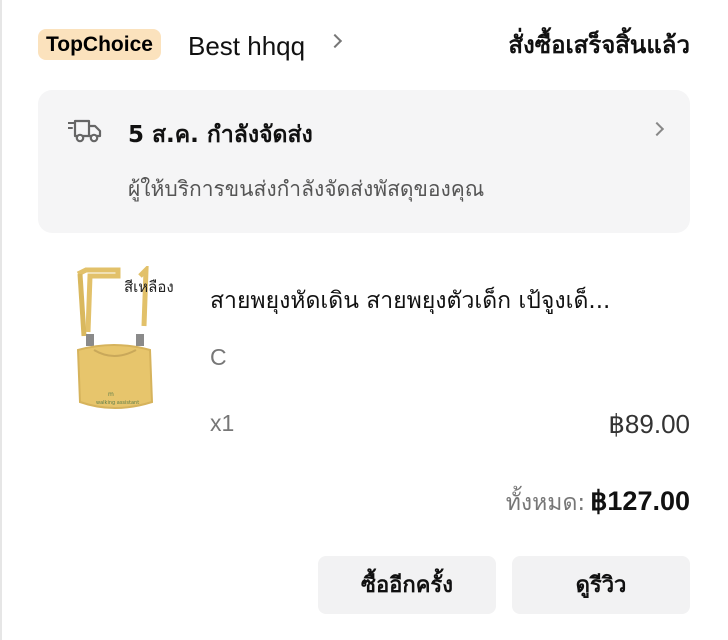 This screenshot has width=728, height=640. I want to click on delivery-title: 5 ส.ค. กำลังจัดส่ง, so click(220, 135).